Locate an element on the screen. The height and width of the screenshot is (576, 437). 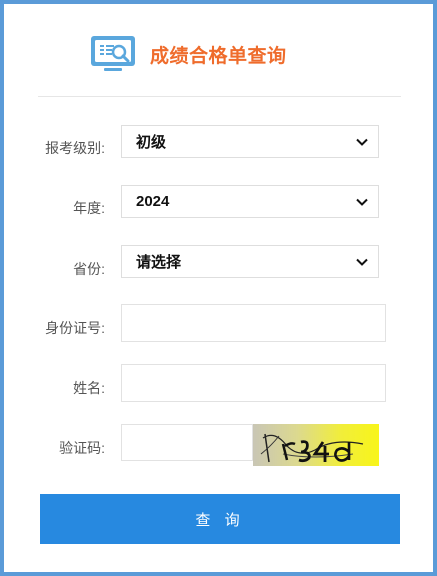
level-select-value: 初级 is located at coordinates (151, 142).